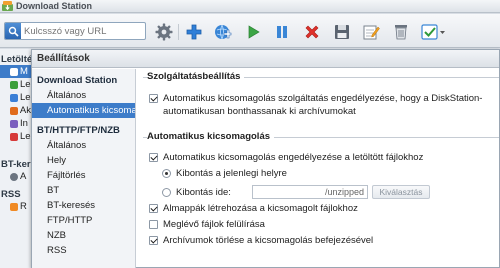  Describe the element at coordinates (78, 130) in the screenshot. I see `nav-group-bt-http-ftp-nzb: BT/HTTP/FTP/NZB` at that location.